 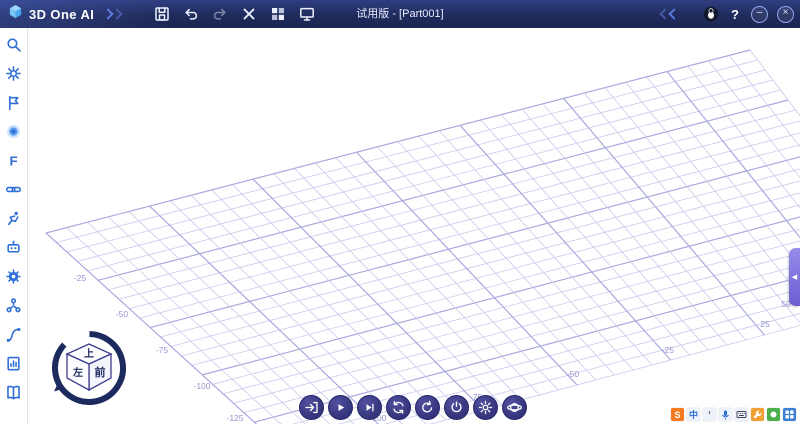 I want to click on logo-group: 3D One AI, so click(x=65, y=14).